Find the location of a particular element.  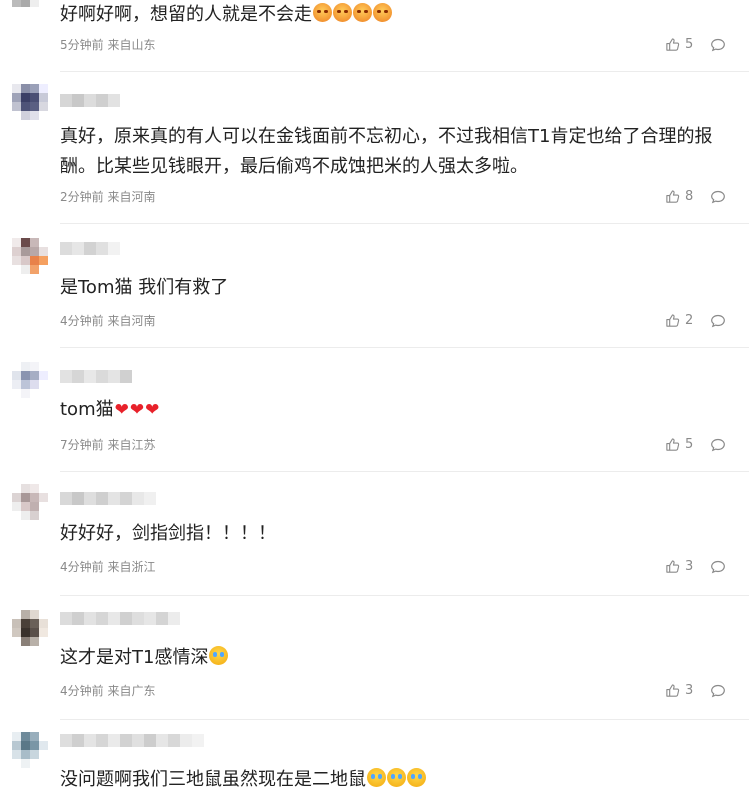

like-button: 8 is located at coordinates (679, 196).